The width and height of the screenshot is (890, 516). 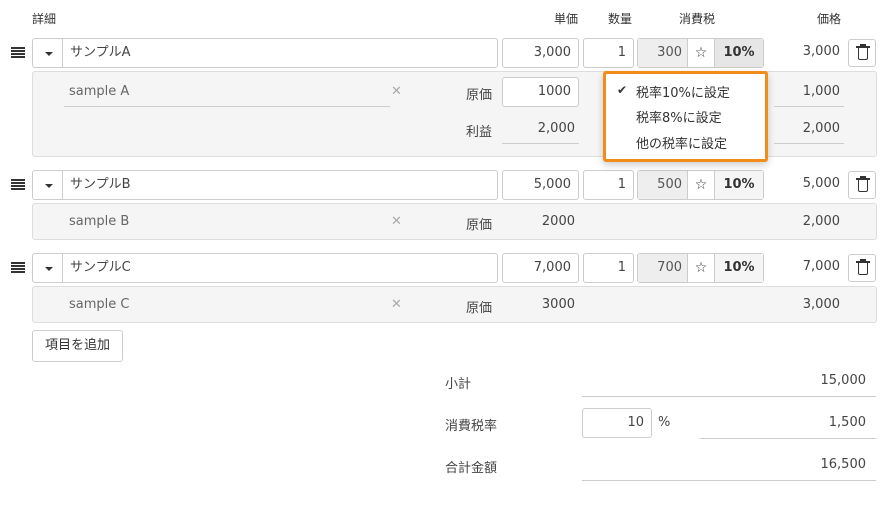 What do you see at coordinates (821, 304) in the screenshot?
I see `cost-price: 3,000` at bounding box center [821, 304].